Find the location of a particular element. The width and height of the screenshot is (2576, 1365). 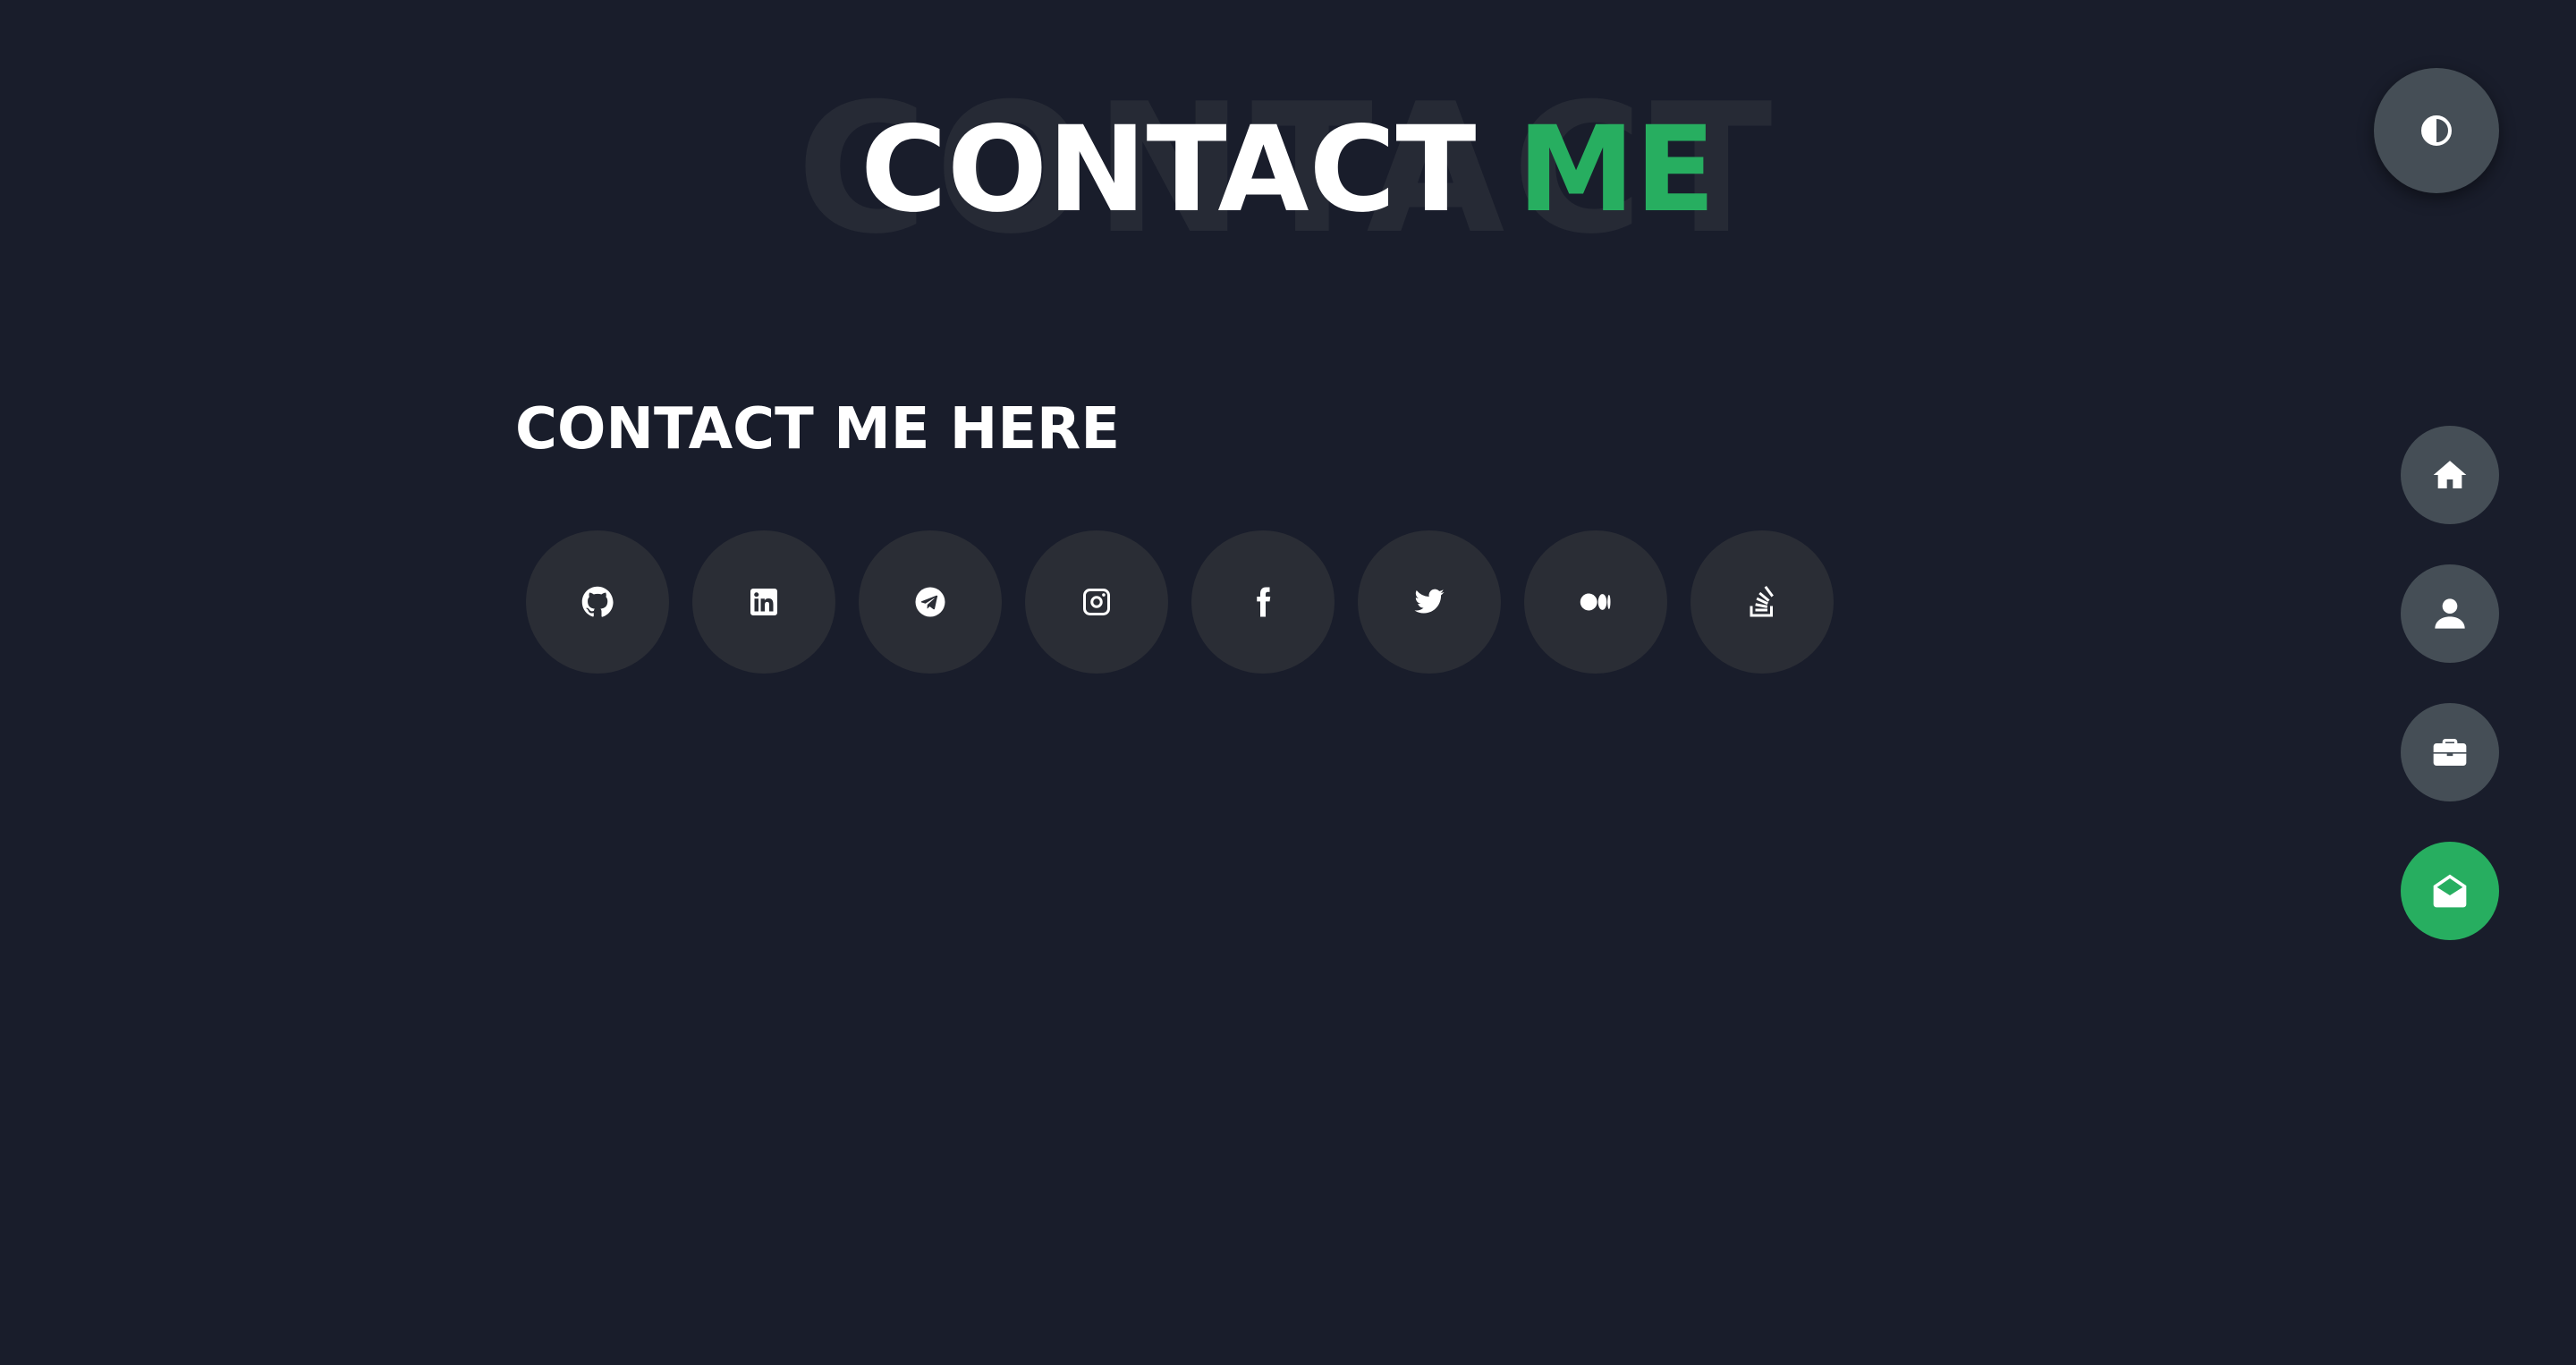

theme-toggle-button is located at coordinates (2436, 130).